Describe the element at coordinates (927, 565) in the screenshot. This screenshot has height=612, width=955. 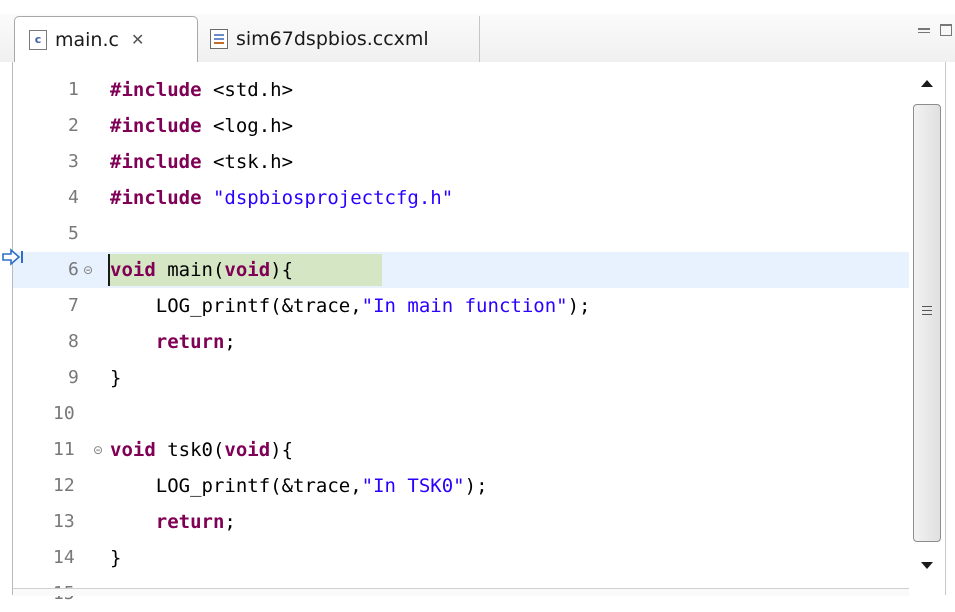
I see `scroll-down-arrow-icon` at that location.